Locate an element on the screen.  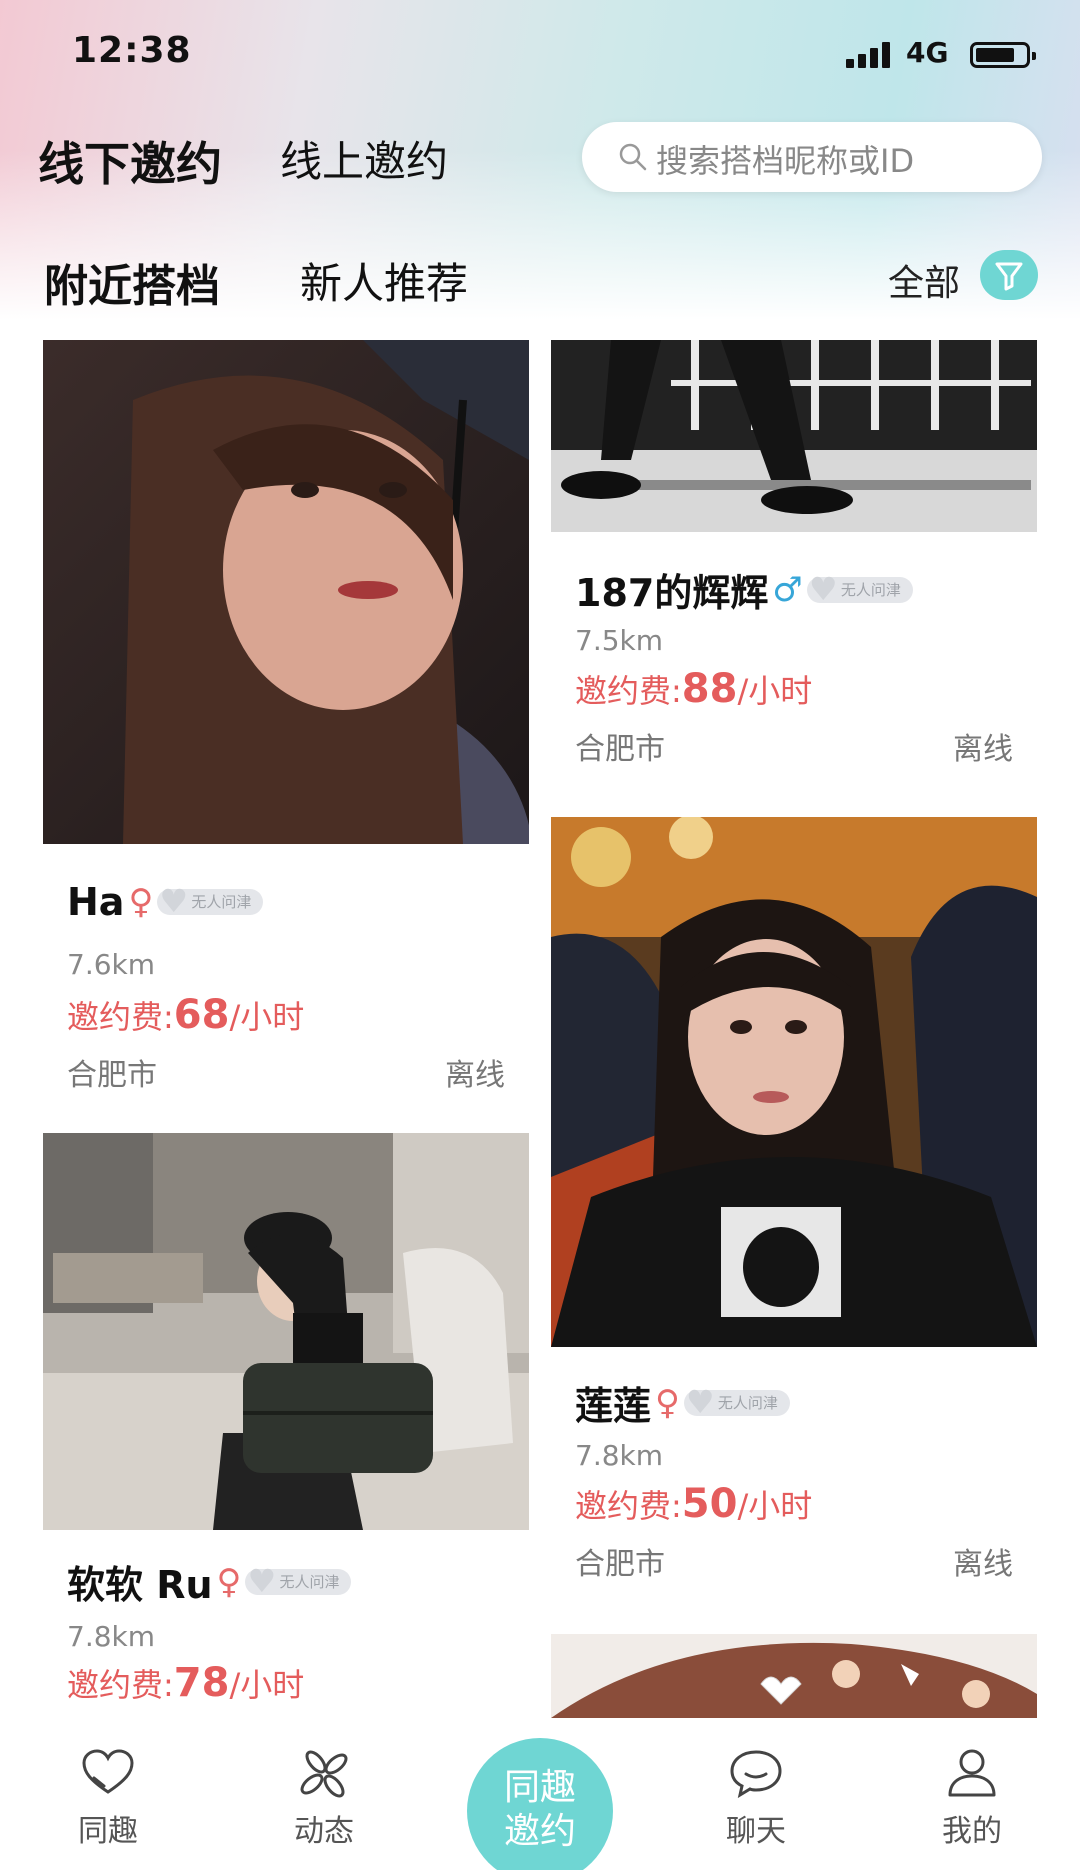
search-input: 搜索搭档昵称或ID is located at coordinates (812, 157).